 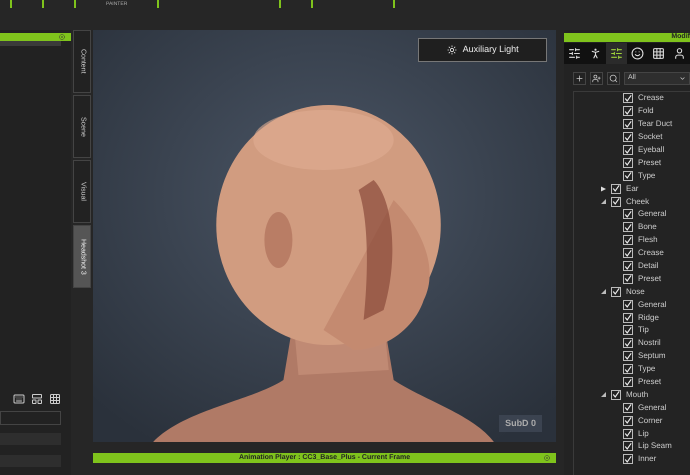 What do you see at coordinates (19, 399) in the screenshot?
I see `keyboard-icon` at bounding box center [19, 399].